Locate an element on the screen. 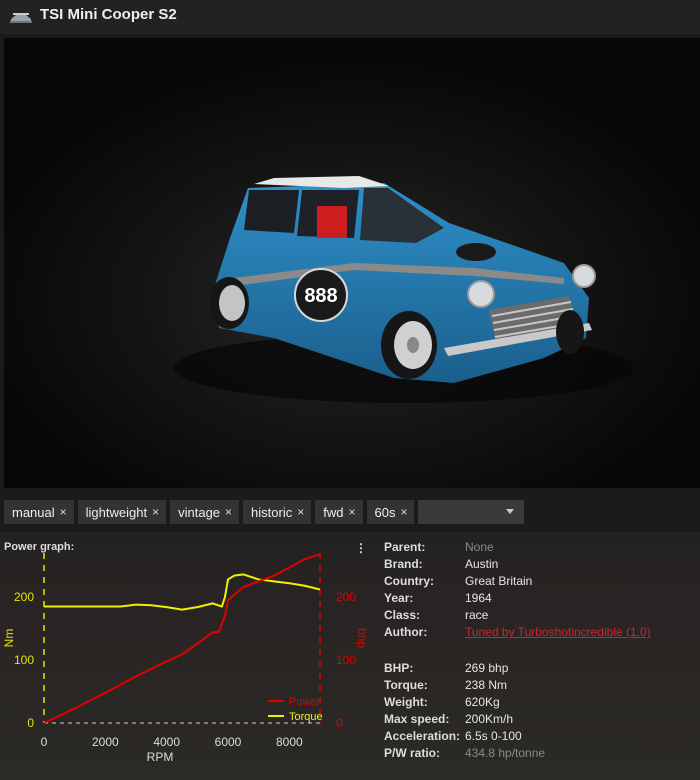 This screenshot has width=700, height=780. x-tick-label: 8000 is located at coordinates (289, 742).